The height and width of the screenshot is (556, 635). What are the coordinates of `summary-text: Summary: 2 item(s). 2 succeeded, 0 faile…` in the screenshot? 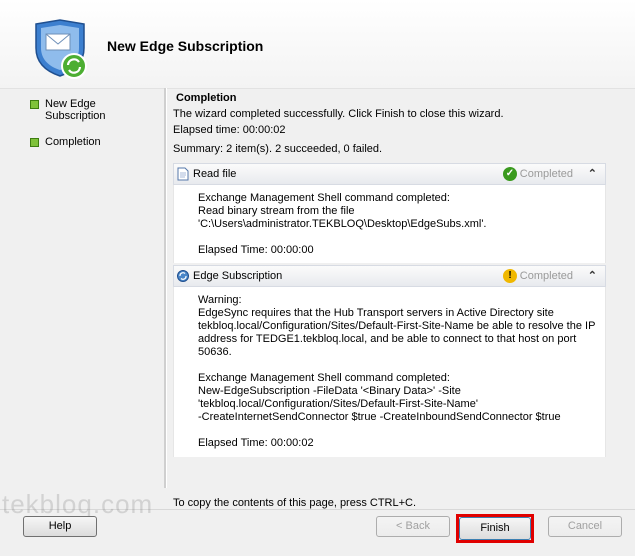 It's located at (278, 149).